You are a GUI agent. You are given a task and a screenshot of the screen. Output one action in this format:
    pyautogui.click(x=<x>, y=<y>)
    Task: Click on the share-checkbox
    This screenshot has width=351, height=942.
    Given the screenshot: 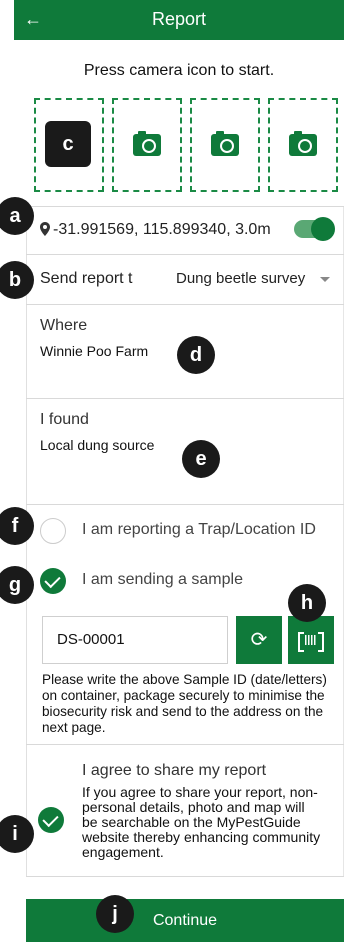 What is the action you would take?
    pyautogui.click(x=51, y=820)
    